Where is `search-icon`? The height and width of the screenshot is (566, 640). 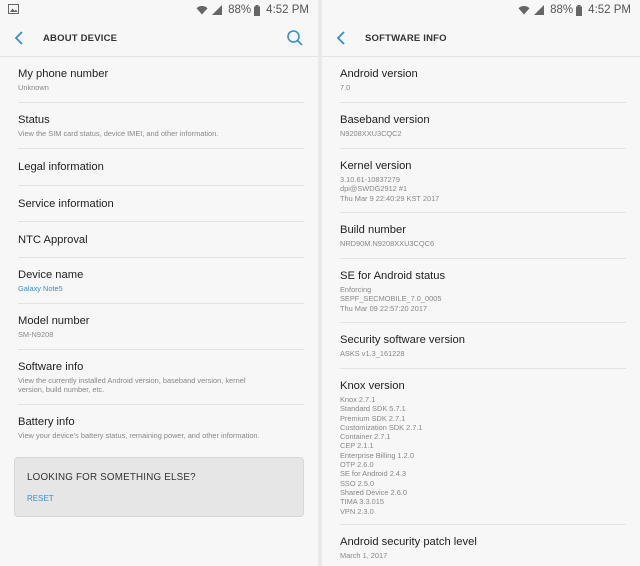
search-icon is located at coordinates (295, 38).